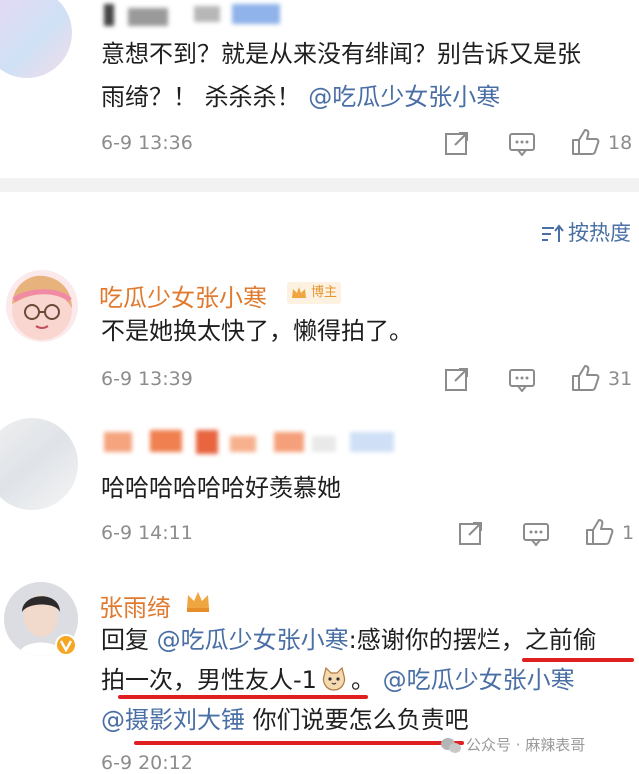 This screenshot has width=639, height=774. I want to click on comment-time: 6-9 13:39, so click(147, 379).